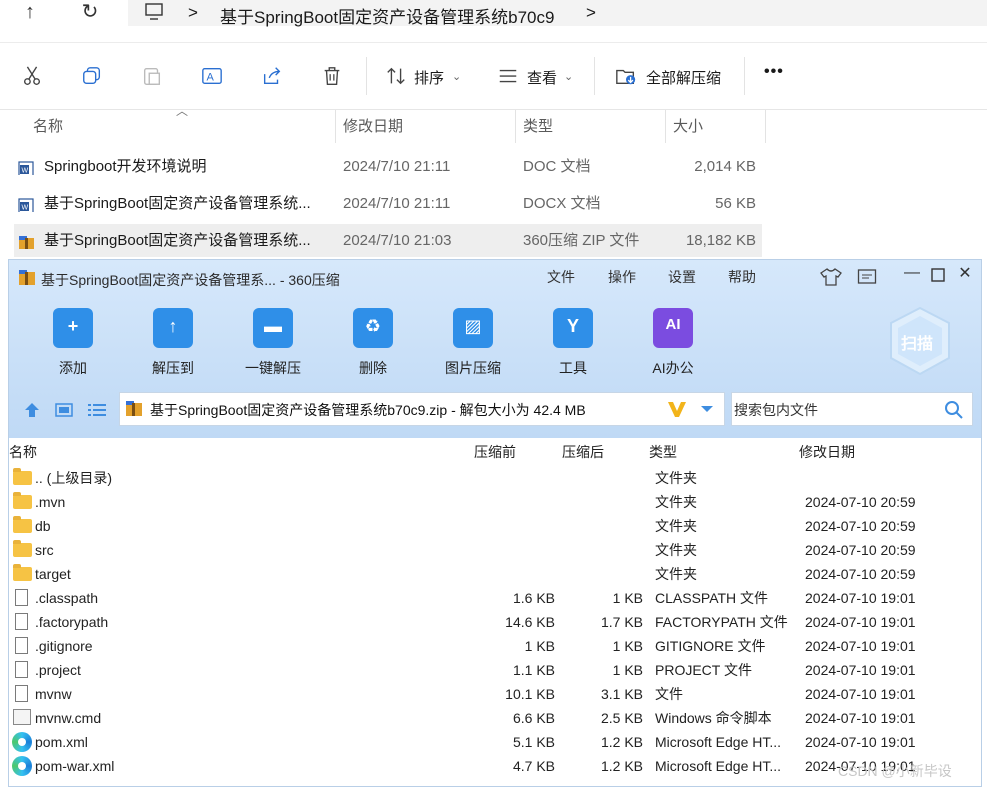 The image size is (987, 787). What do you see at coordinates (920, 341) in the screenshot?
I see `scan-badge: 扫描` at bounding box center [920, 341].